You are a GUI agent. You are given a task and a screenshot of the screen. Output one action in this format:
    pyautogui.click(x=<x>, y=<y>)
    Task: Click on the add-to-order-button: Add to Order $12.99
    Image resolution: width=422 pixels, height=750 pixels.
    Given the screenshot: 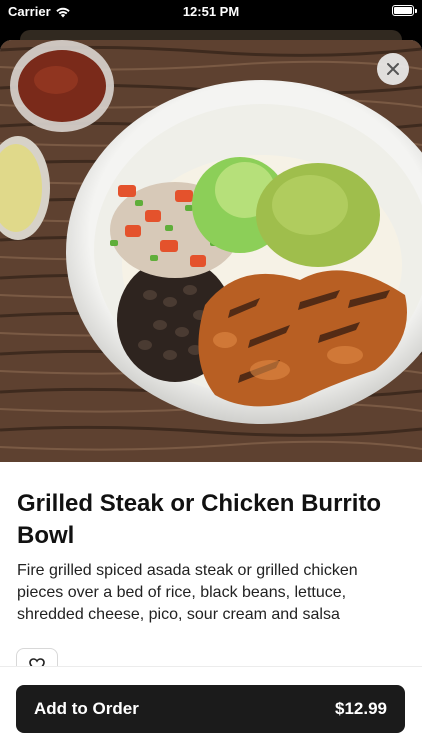 What is the action you would take?
    pyautogui.click(x=210, y=709)
    